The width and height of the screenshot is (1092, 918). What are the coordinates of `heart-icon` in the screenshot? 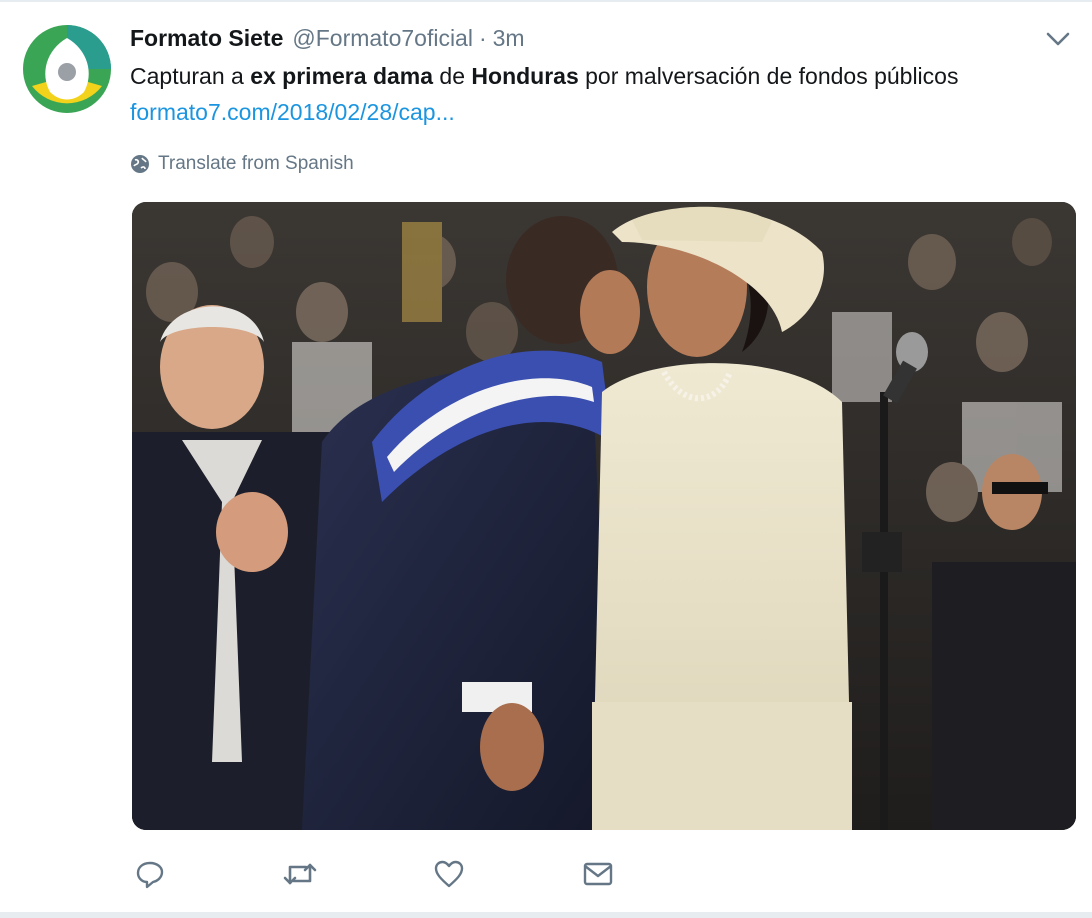 It's located at (449, 874).